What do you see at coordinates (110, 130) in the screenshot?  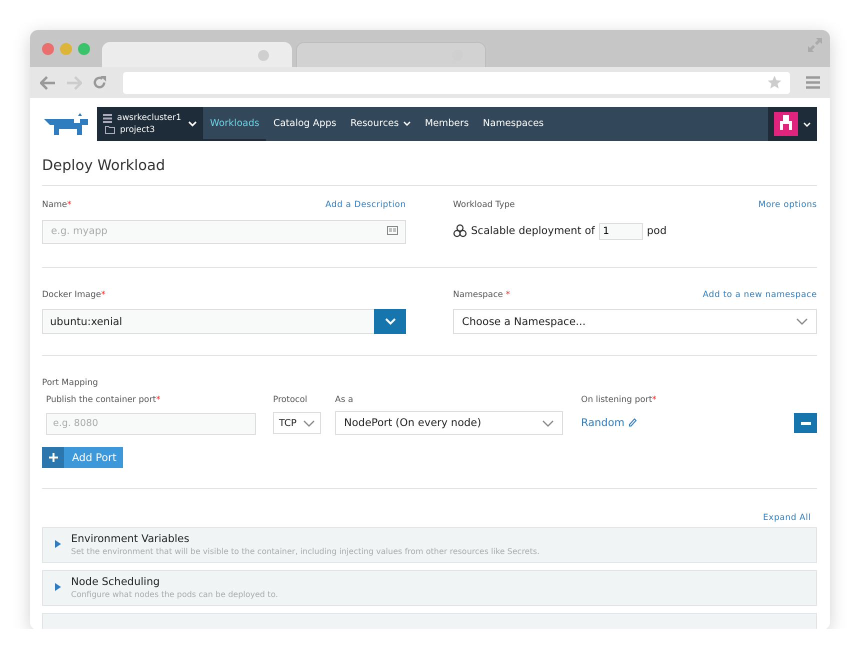 I see `folder-icon` at bounding box center [110, 130].